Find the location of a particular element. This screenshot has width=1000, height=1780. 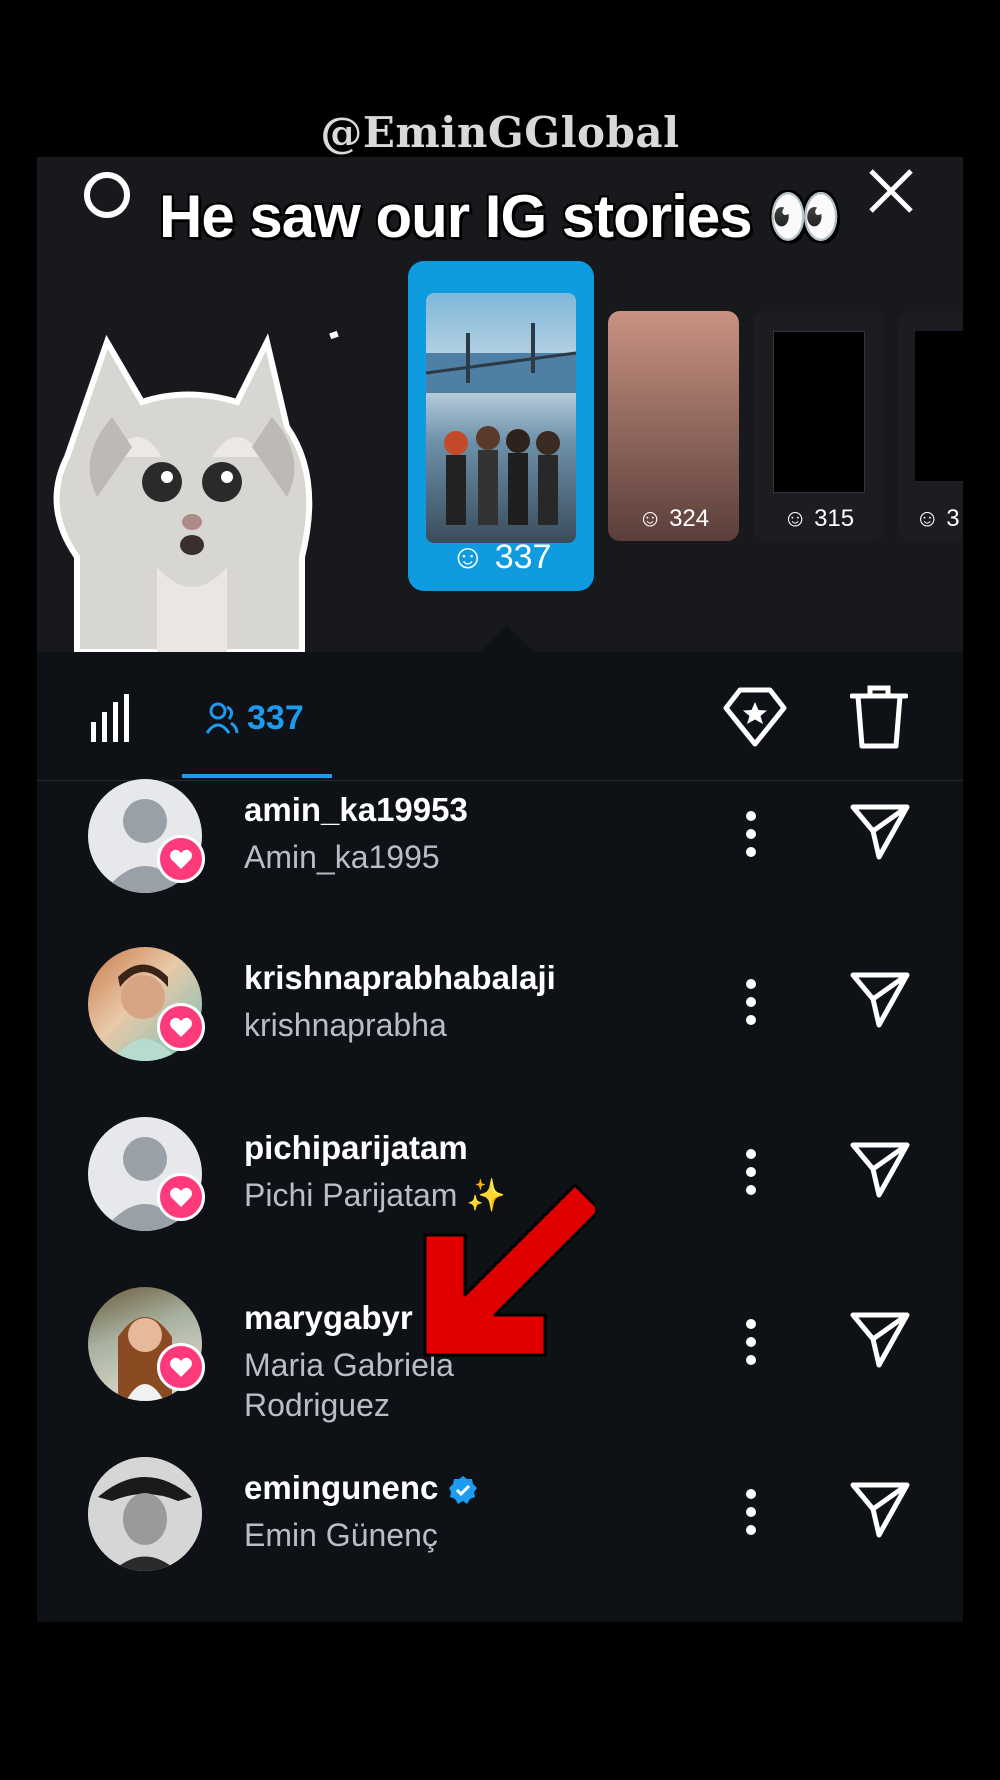

viewer-username: krishnaprabhabalaji is located at coordinates (400, 978).